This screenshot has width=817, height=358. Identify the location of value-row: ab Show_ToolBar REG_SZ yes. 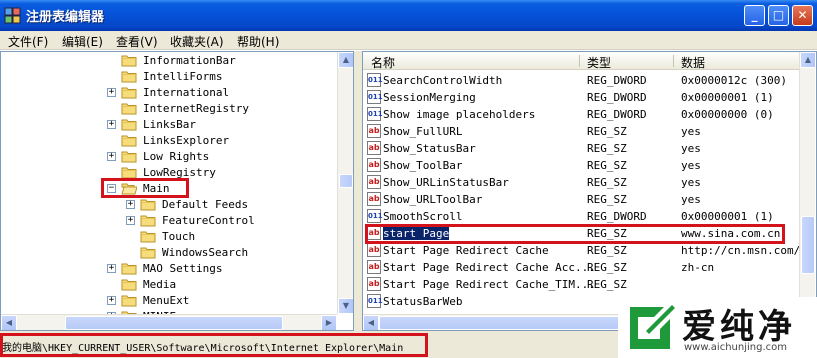
(581, 165).